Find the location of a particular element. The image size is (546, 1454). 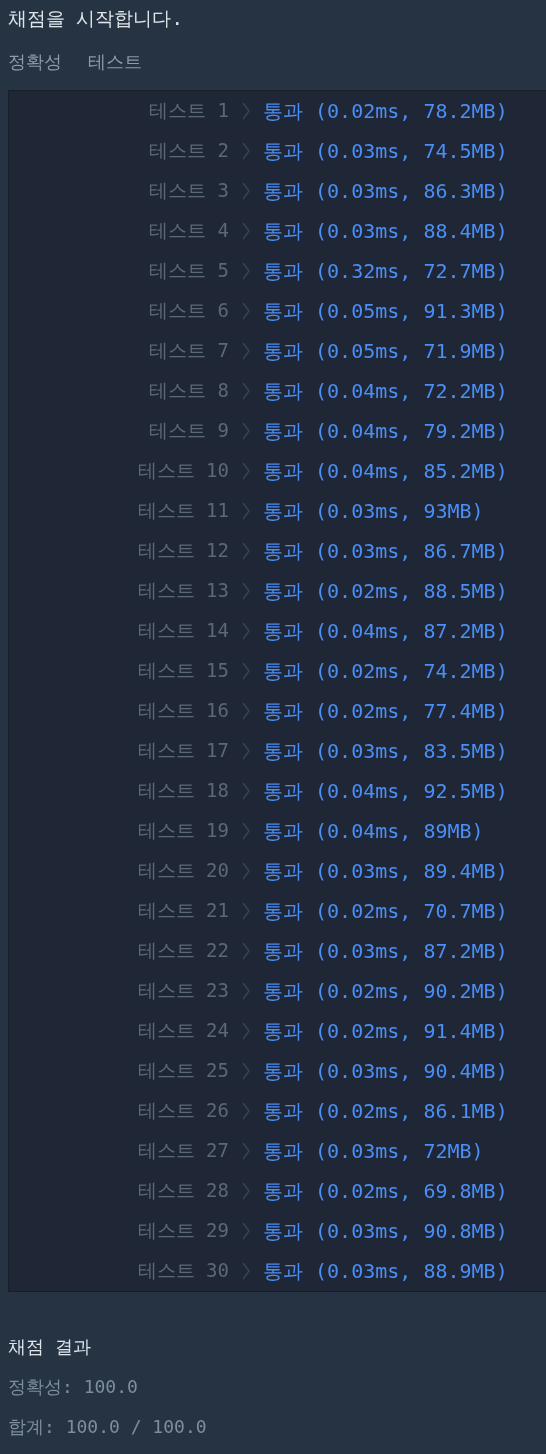

test-result: 통과 (0.02ms, 69.8MB) is located at coordinates (385, 1191).